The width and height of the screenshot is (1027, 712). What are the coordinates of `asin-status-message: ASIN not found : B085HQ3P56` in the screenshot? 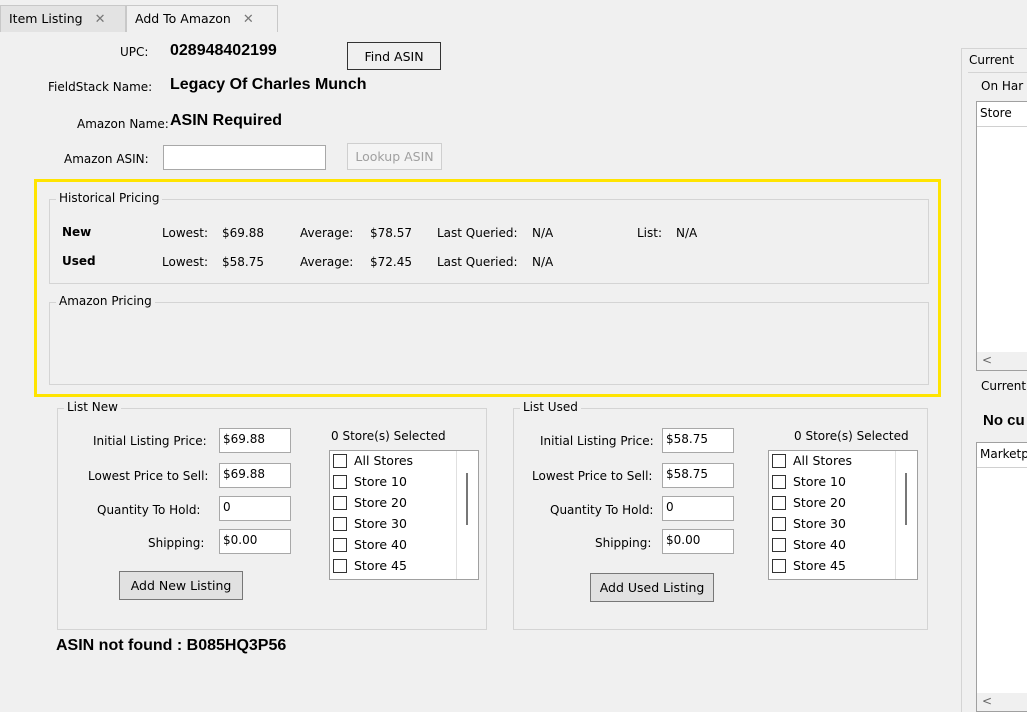 It's located at (171, 645).